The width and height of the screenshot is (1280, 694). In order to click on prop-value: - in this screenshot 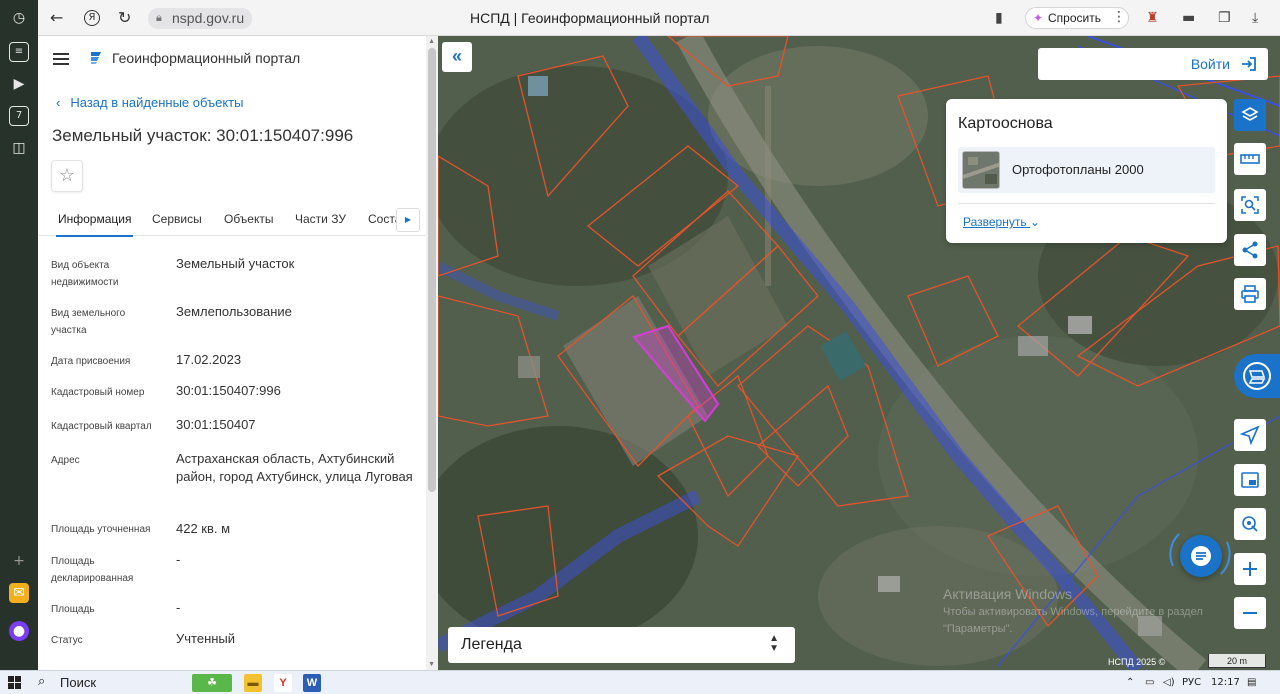, I will do `click(178, 607)`.